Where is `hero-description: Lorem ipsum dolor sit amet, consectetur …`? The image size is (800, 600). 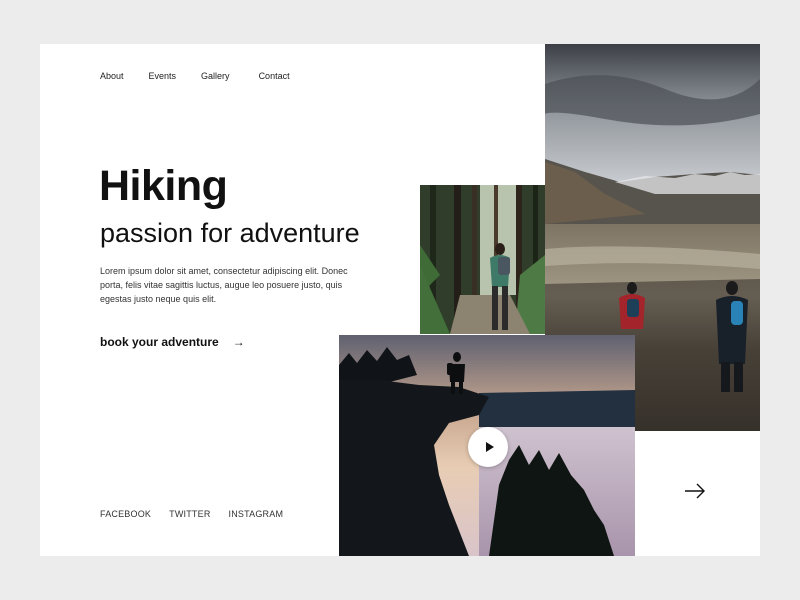 hero-description: Lorem ipsum dolor sit amet, consectetur … is located at coordinates (224, 285).